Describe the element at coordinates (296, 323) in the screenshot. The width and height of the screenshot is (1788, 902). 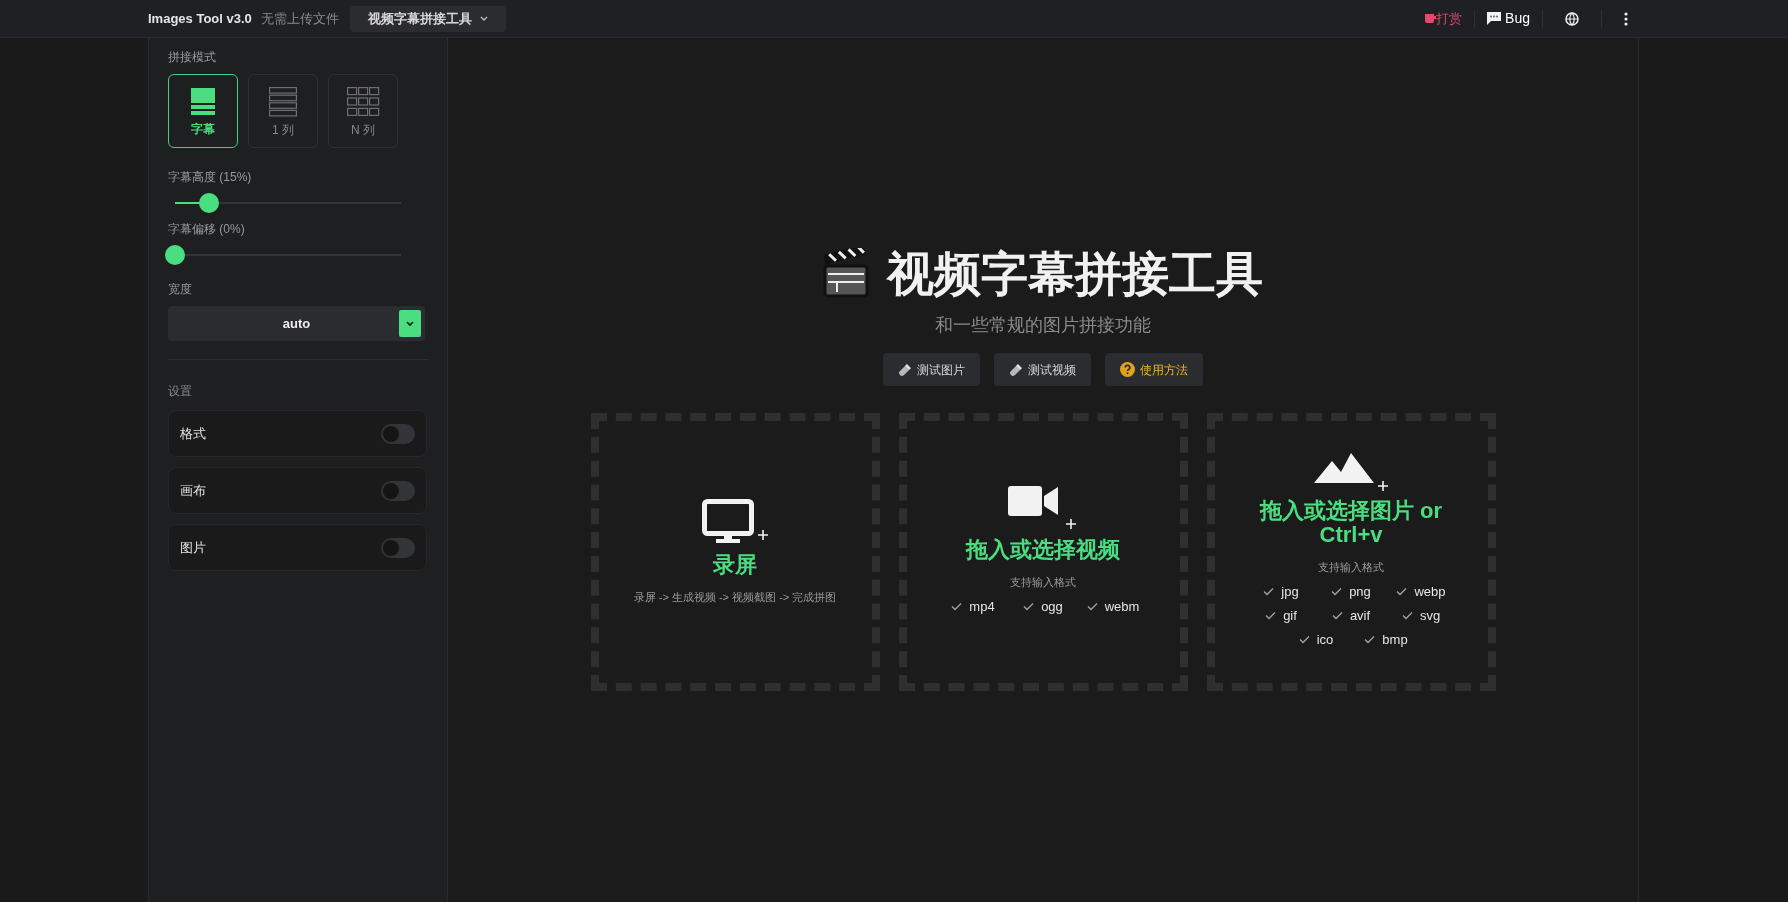
I see `width-select: auto` at that location.